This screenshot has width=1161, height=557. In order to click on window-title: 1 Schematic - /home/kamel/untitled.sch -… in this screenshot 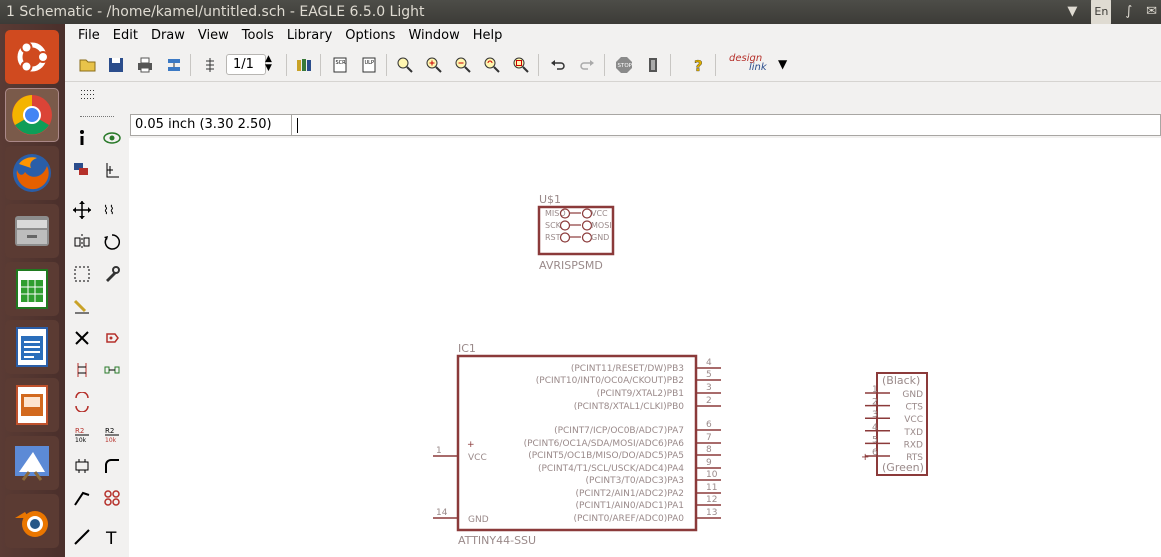, I will do `click(215, 12)`.